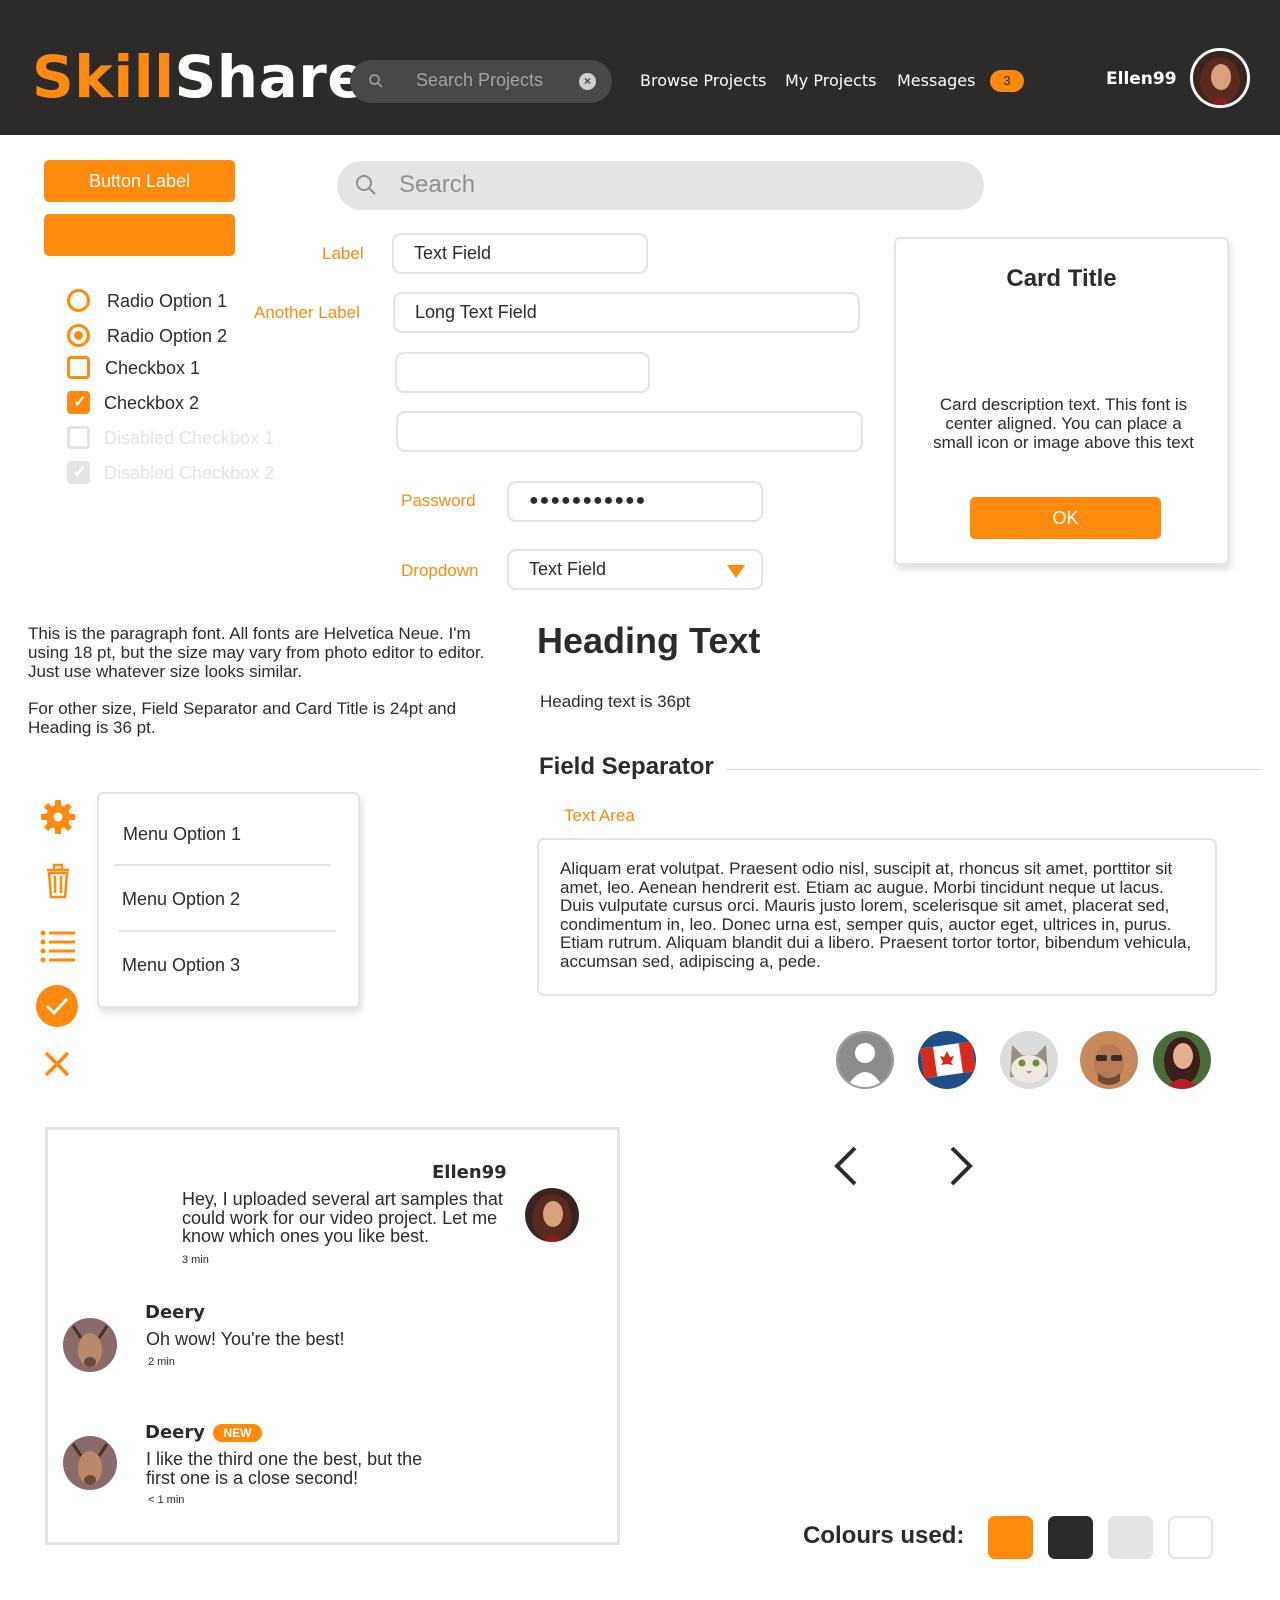  What do you see at coordinates (703, 81) in the screenshot?
I see `nav-browse-projects: Browse Projects` at bounding box center [703, 81].